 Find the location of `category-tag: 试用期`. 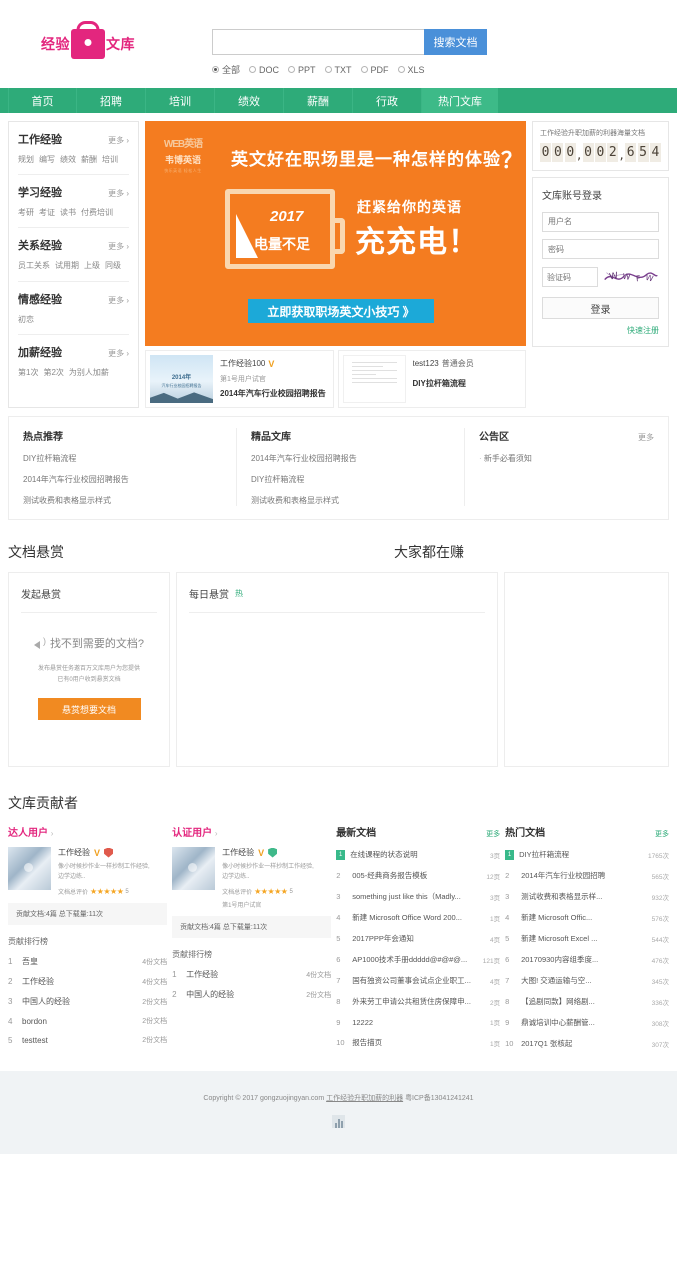

category-tag: 试用期 is located at coordinates (67, 265).